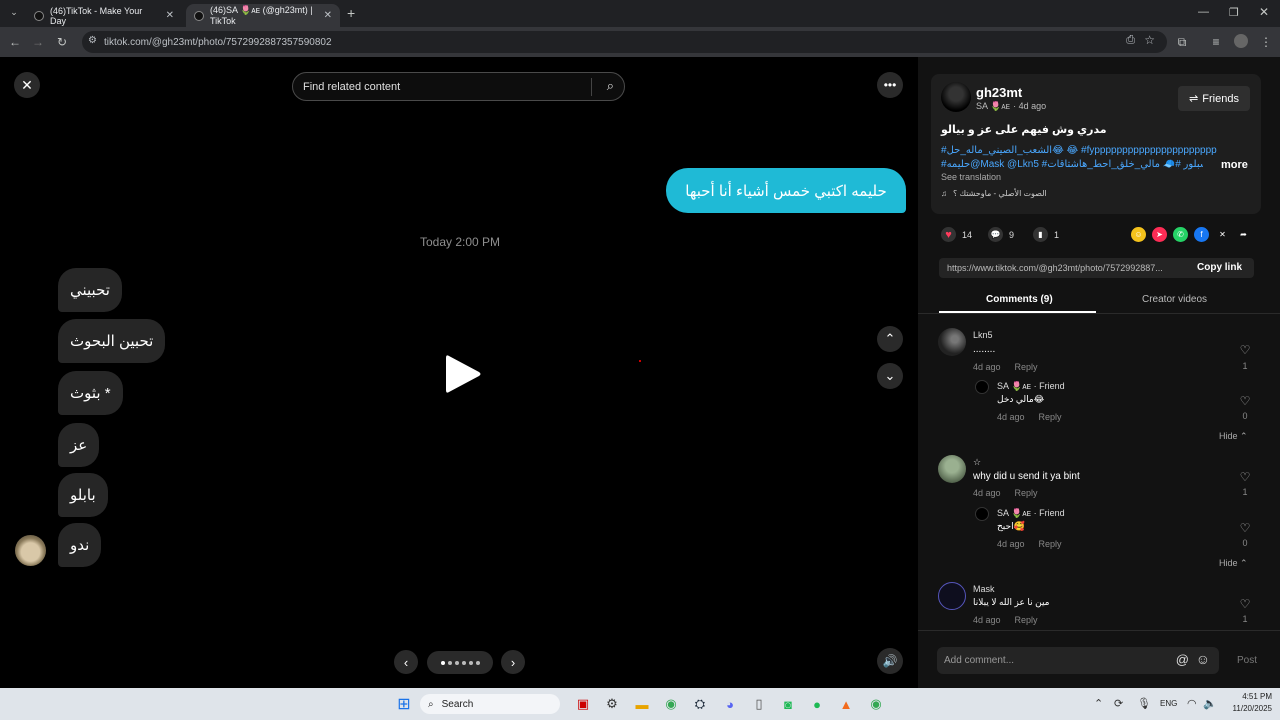  What do you see at coordinates (1222, 234) in the screenshot?
I see `x-icon: ✕` at bounding box center [1222, 234].